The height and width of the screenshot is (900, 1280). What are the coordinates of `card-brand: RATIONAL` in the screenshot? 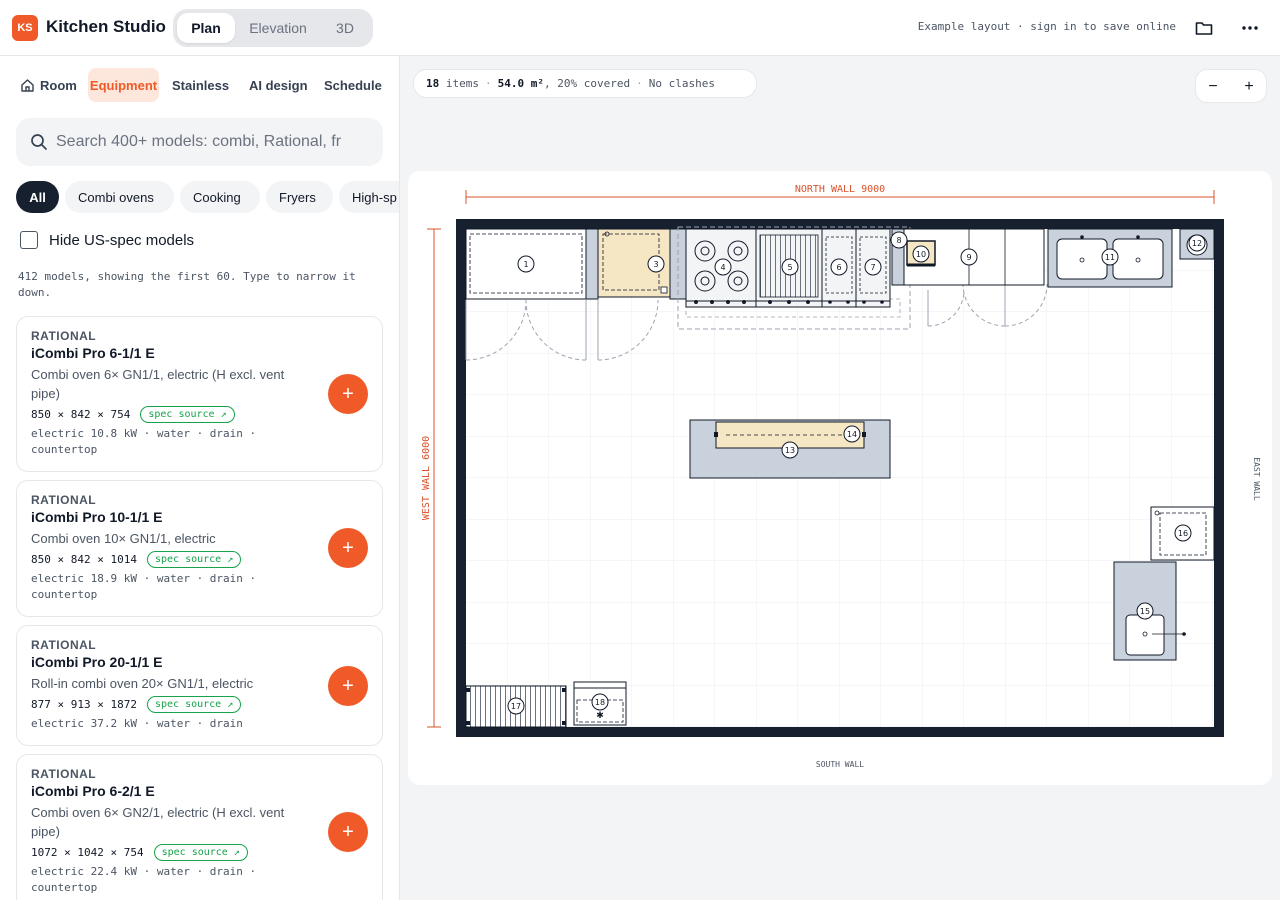 It's located at (64, 645).